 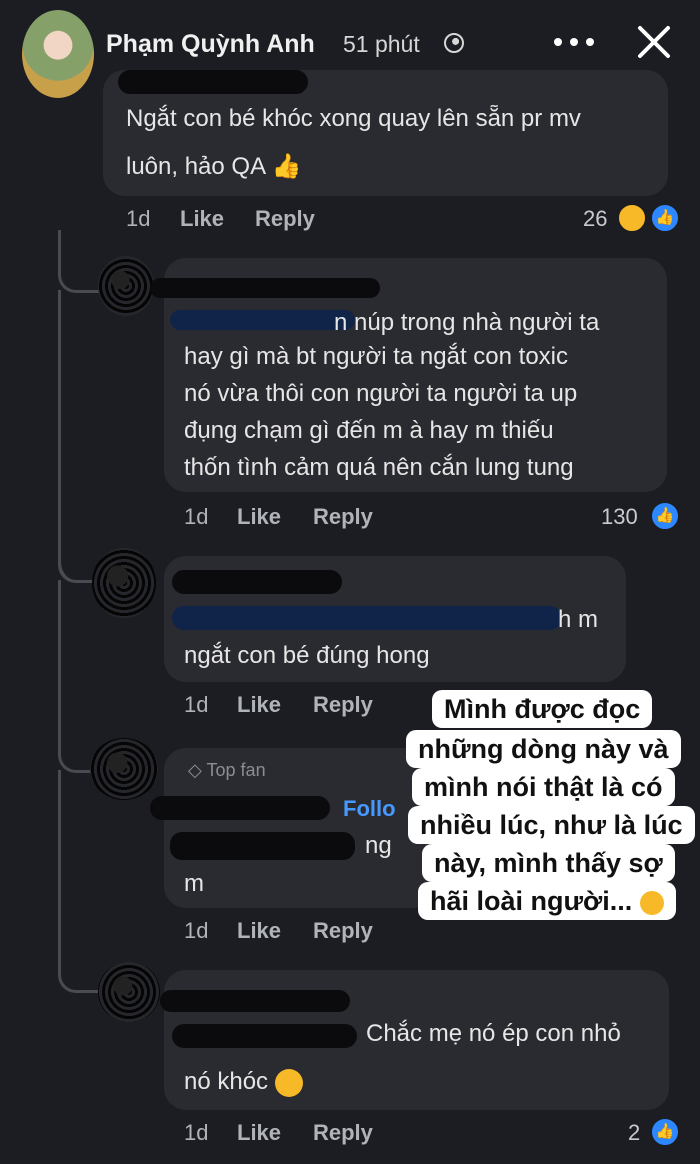 What do you see at coordinates (288, 1082) in the screenshot?
I see `smirk-emoji-icon` at bounding box center [288, 1082].